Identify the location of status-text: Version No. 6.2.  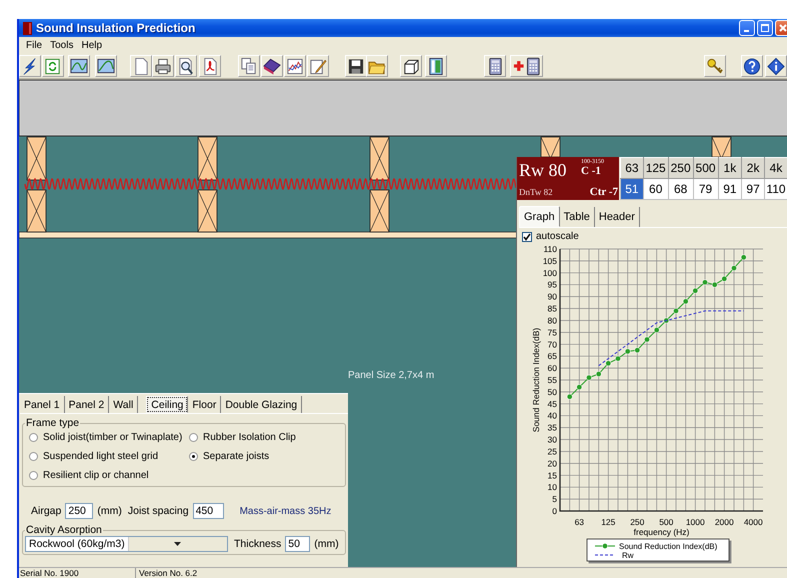
(168, 573).